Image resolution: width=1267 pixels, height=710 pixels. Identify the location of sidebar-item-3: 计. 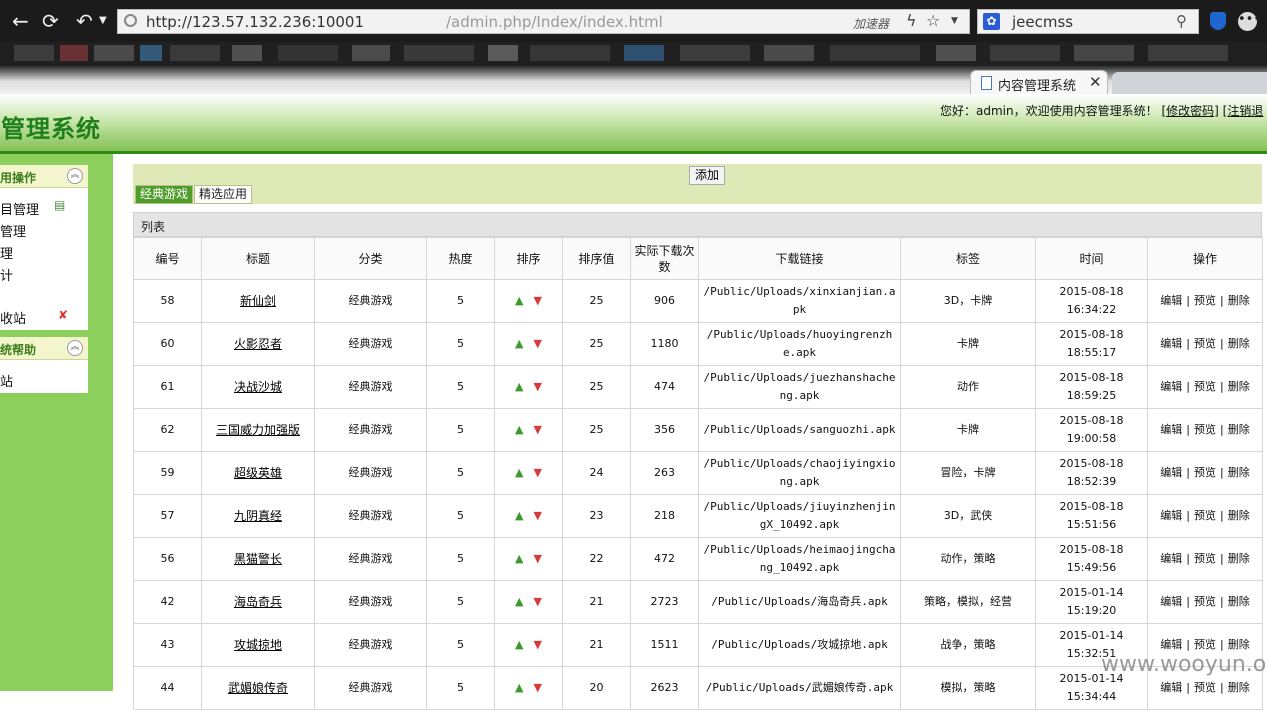
(6, 274).